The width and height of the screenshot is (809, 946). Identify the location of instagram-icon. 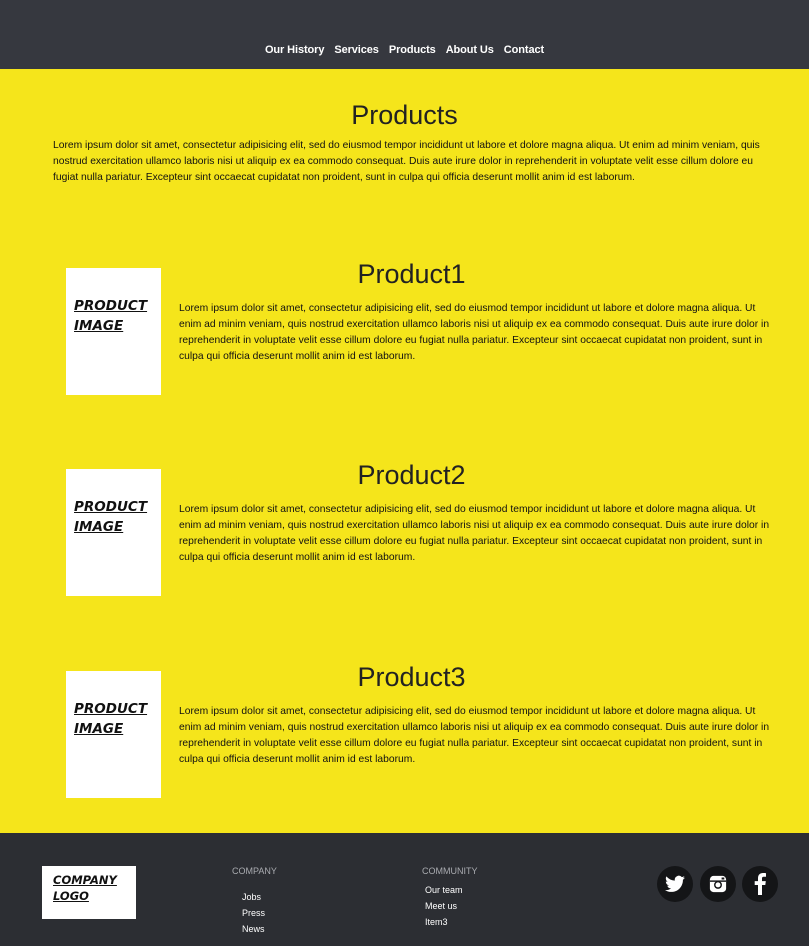
(718, 884).